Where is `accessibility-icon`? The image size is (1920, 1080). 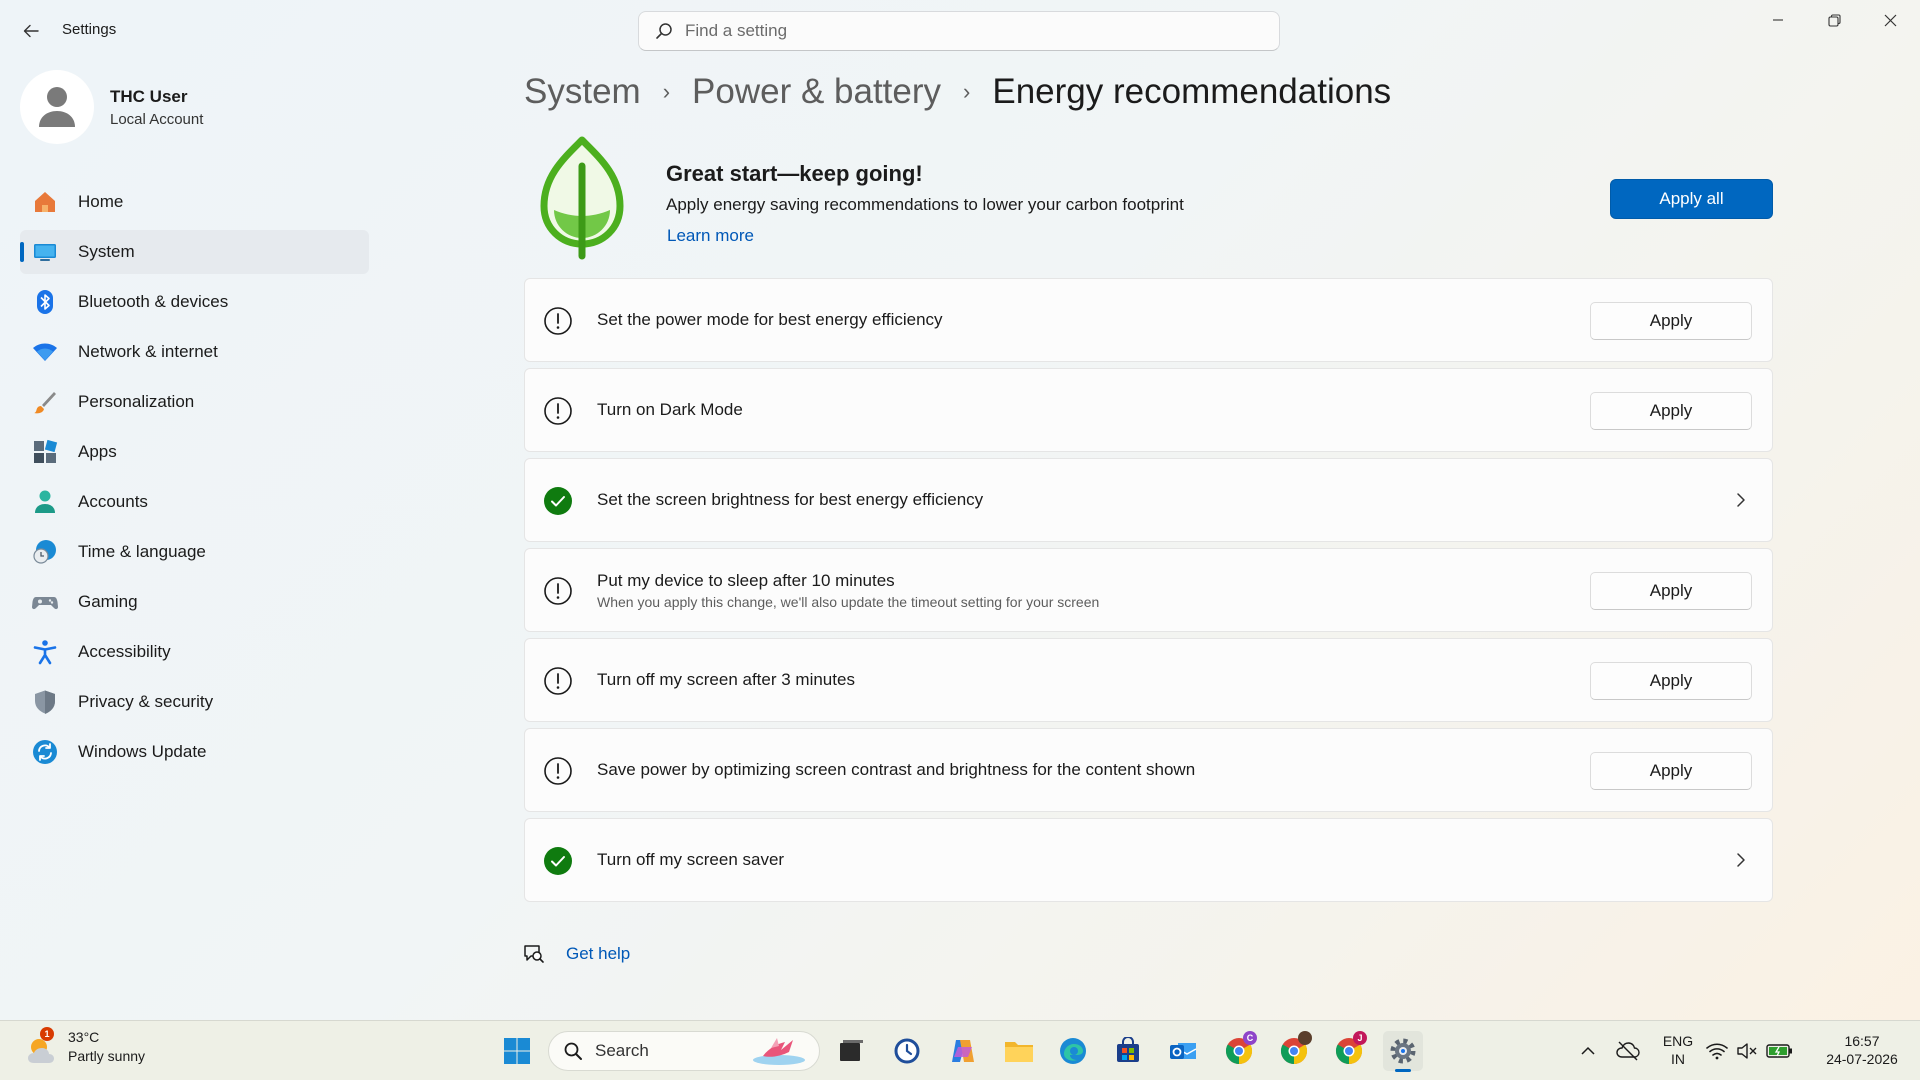 accessibility-icon is located at coordinates (45, 652).